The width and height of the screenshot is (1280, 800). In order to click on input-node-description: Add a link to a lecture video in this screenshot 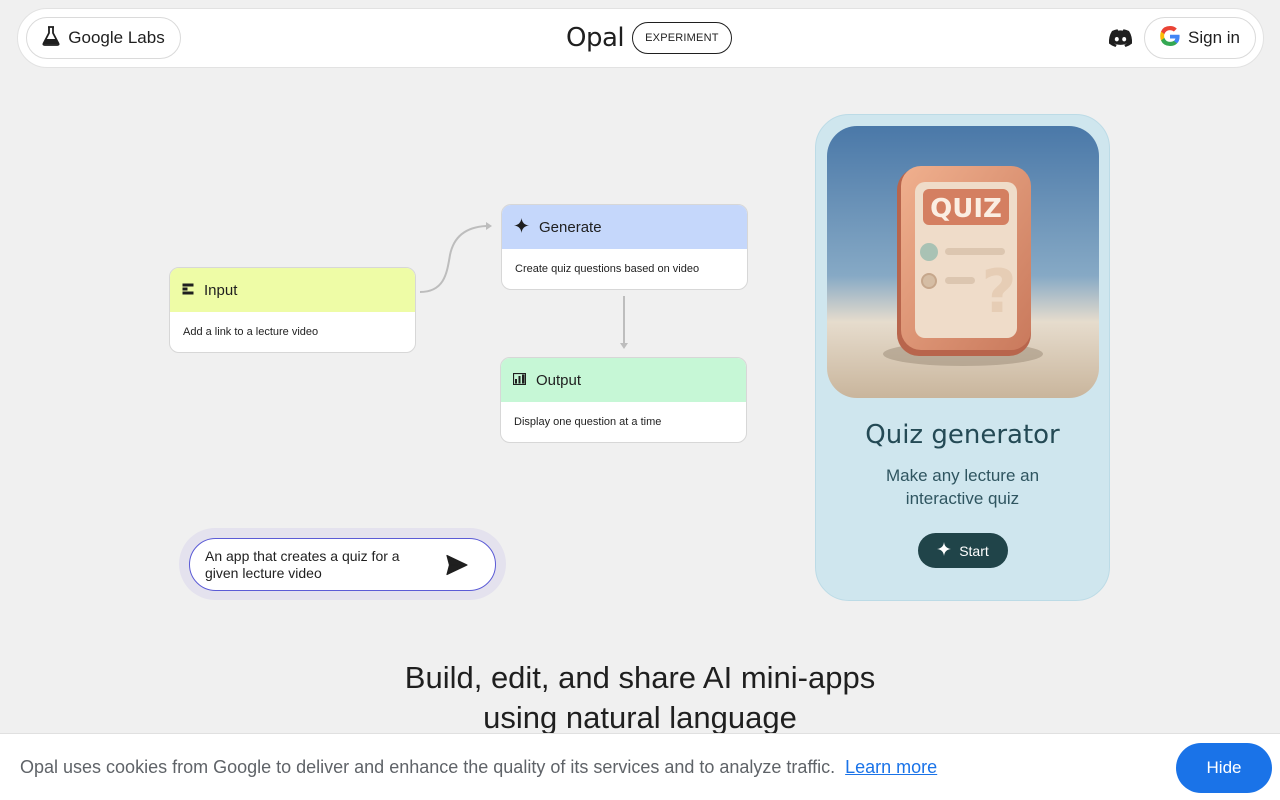, I will do `click(251, 332)`.